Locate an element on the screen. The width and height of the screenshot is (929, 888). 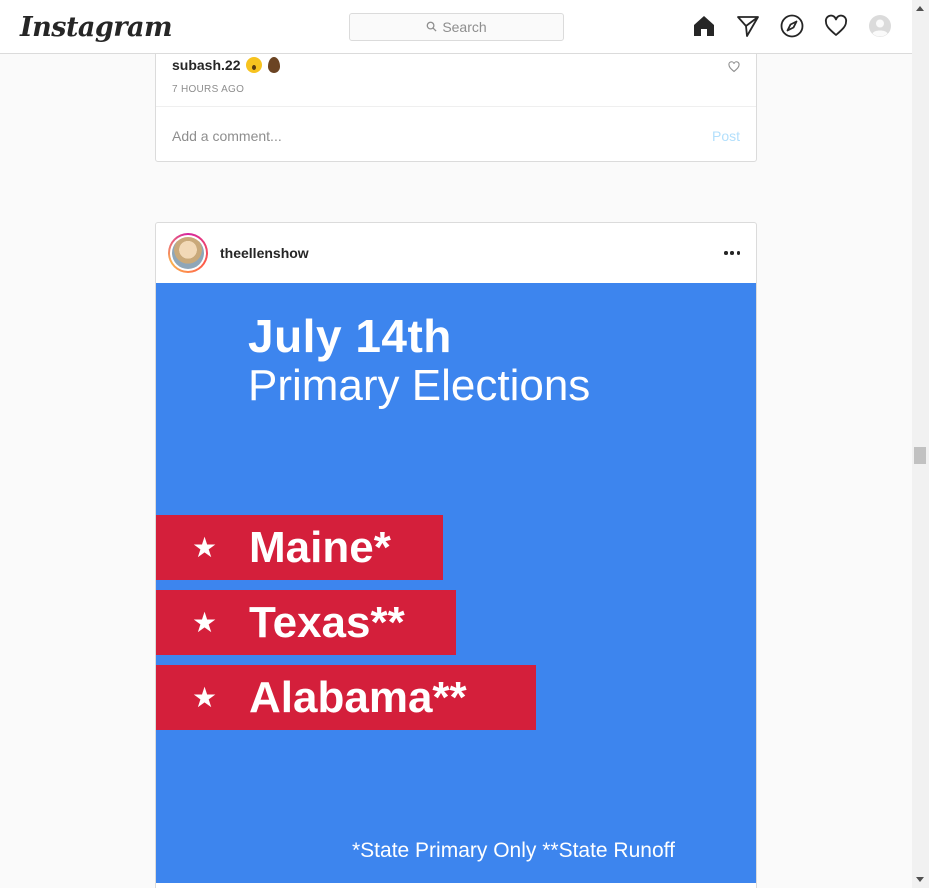
top-nav: Instagram Search is located at coordinates (456, 27).